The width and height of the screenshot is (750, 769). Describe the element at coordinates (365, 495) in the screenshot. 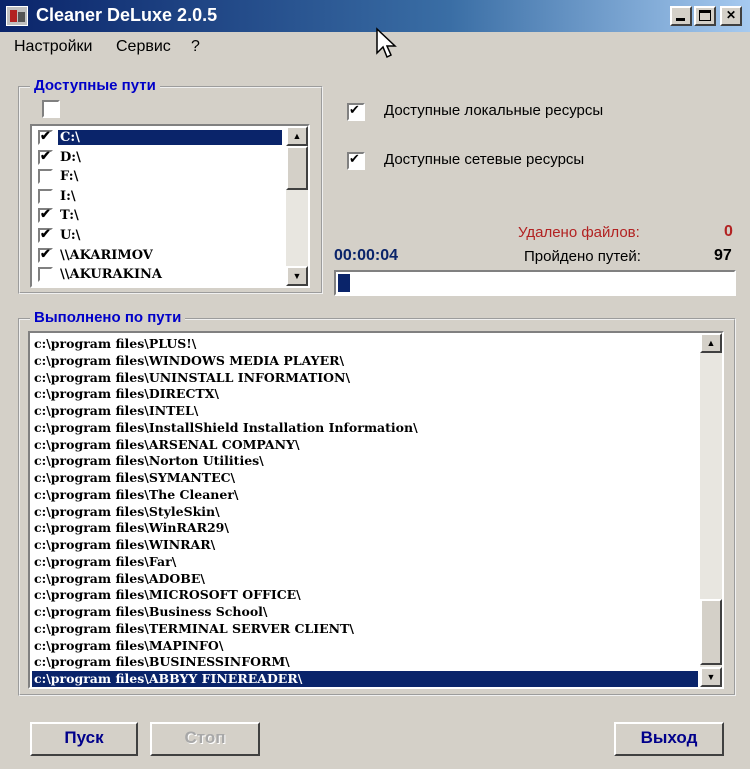

I see `log-item: c:\program files\The Cleaner\` at that location.